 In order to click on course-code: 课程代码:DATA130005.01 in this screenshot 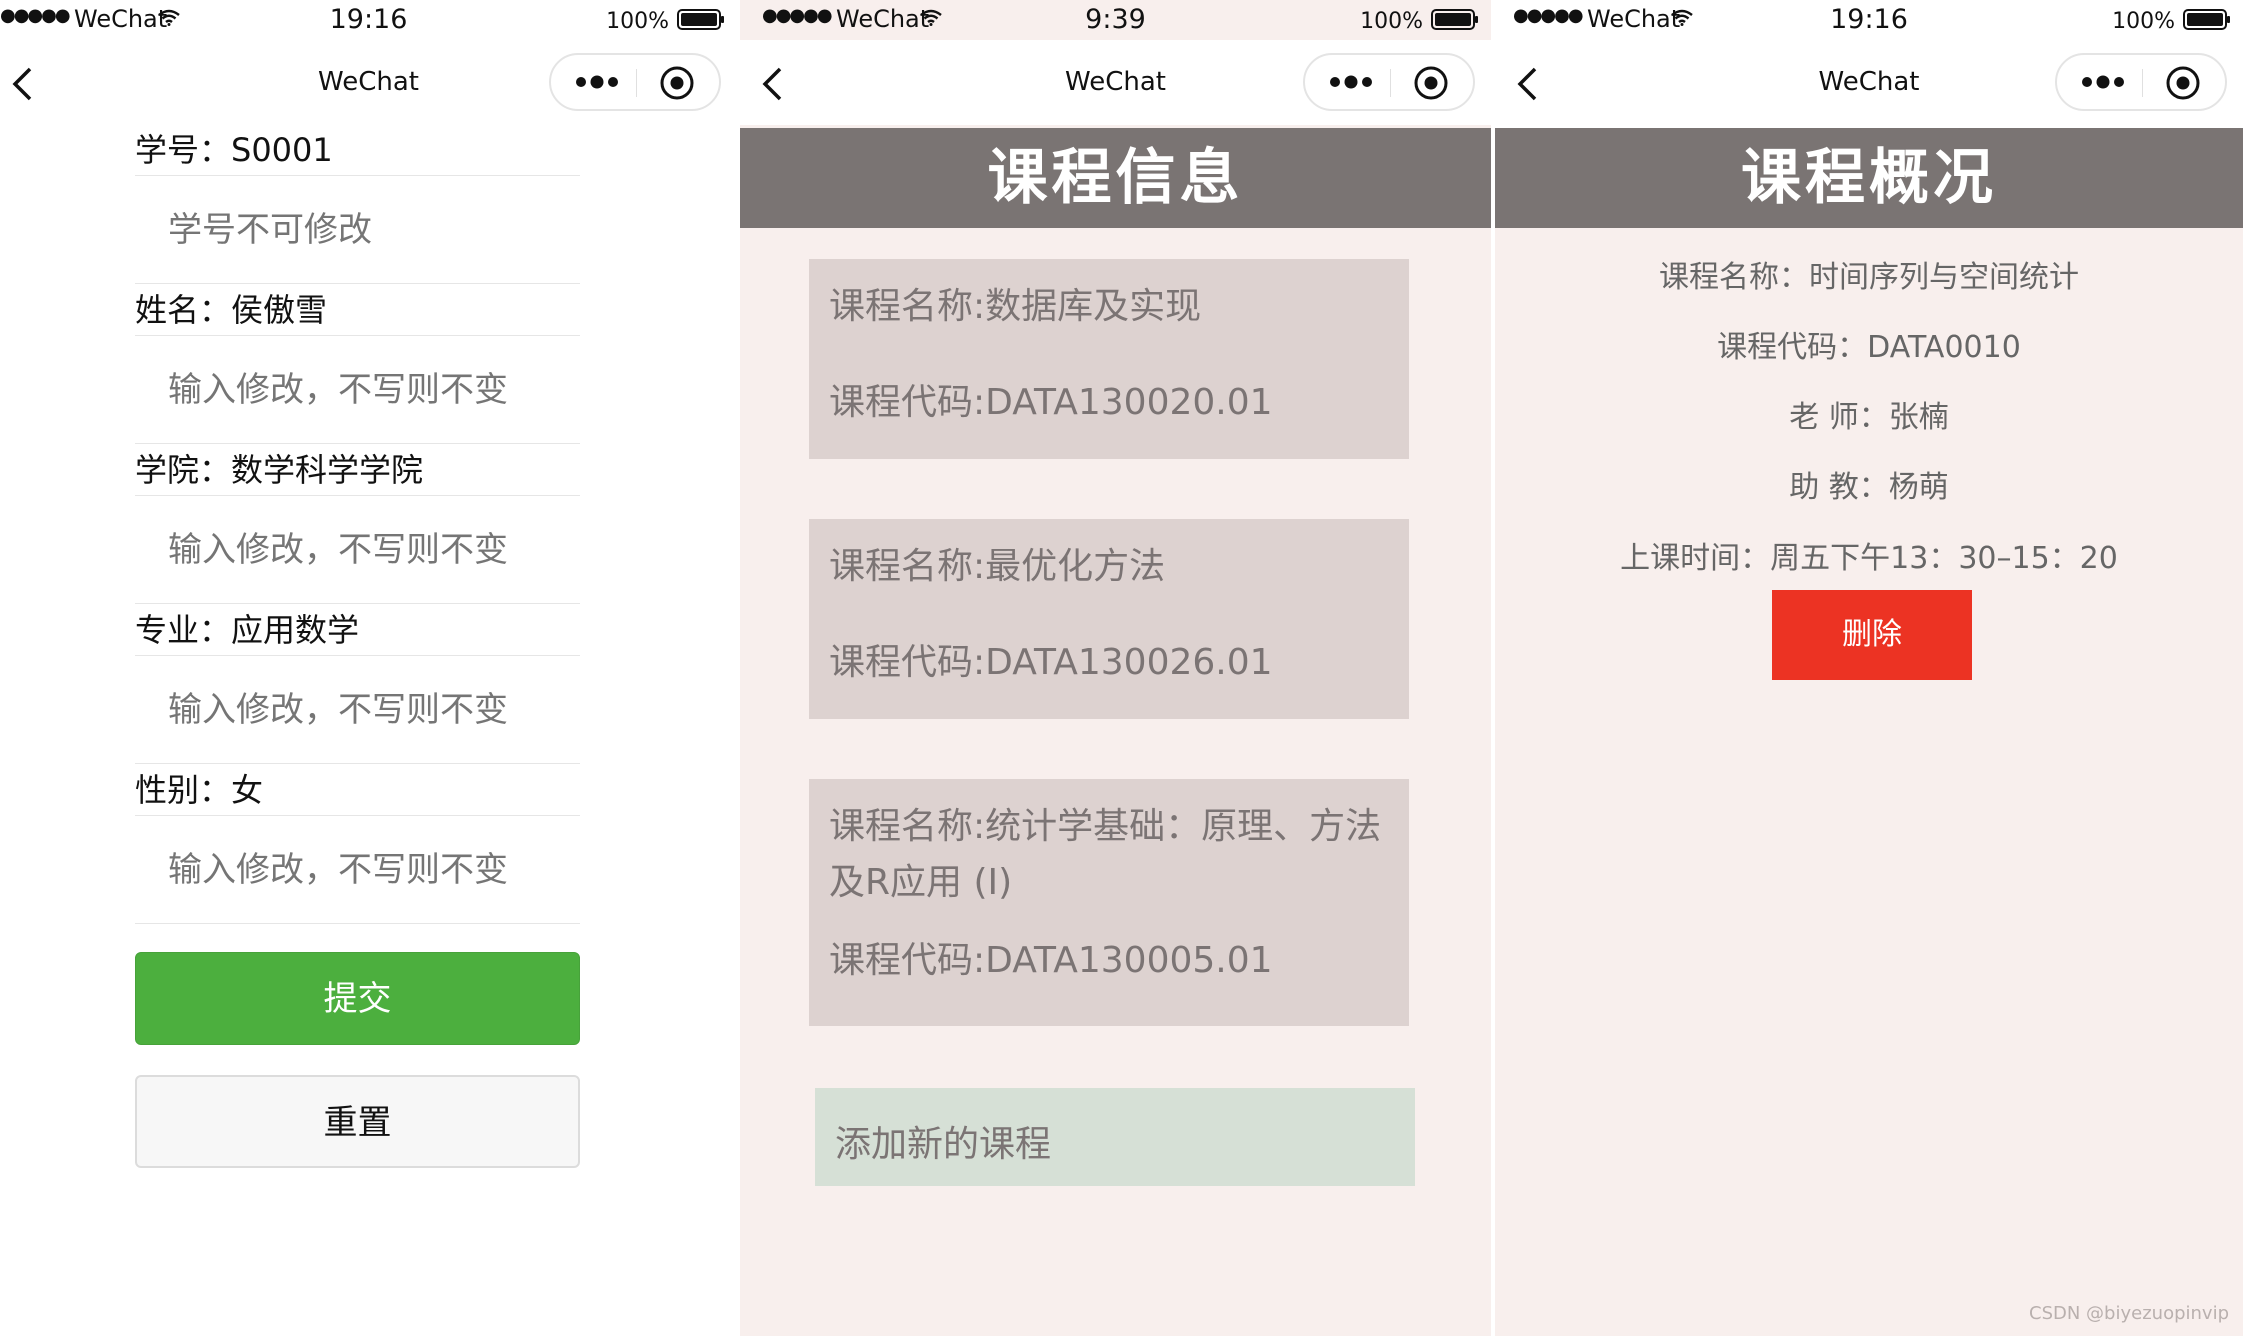, I will do `click(1051, 960)`.